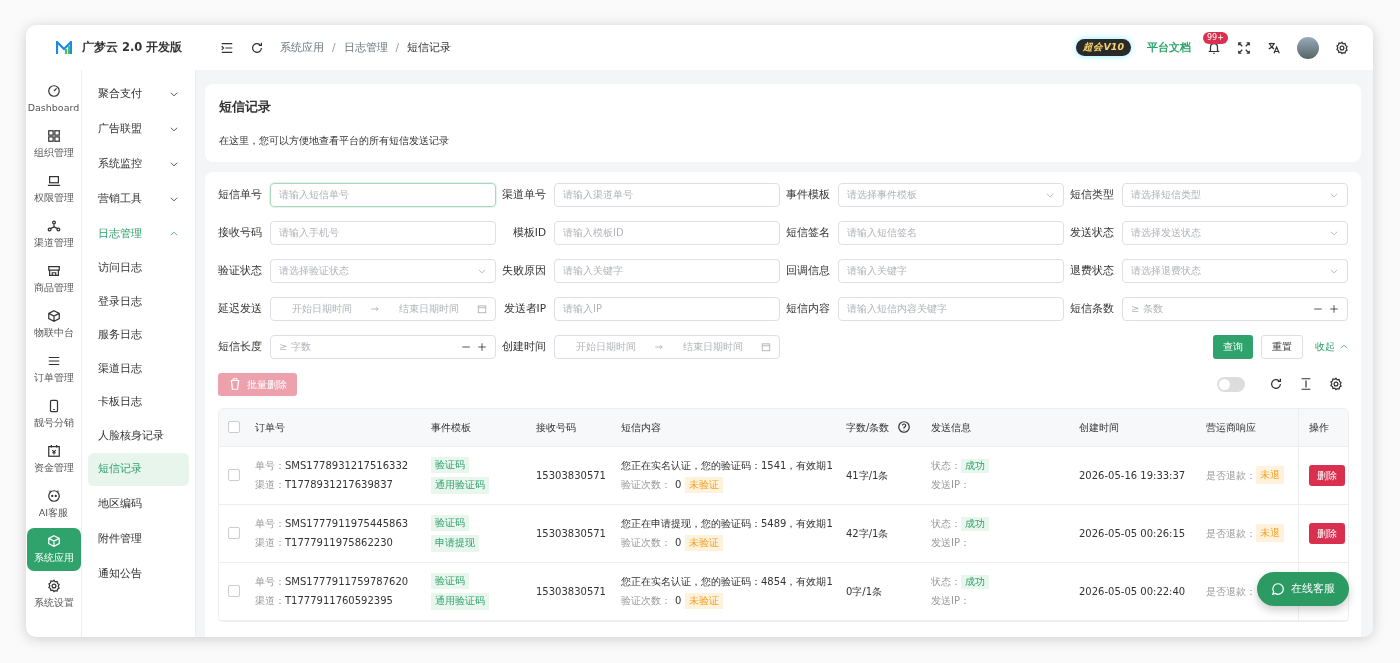 The height and width of the screenshot is (663, 1400). What do you see at coordinates (1231, 384) in the screenshot?
I see `toggle-switch` at bounding box center [1231, 384].